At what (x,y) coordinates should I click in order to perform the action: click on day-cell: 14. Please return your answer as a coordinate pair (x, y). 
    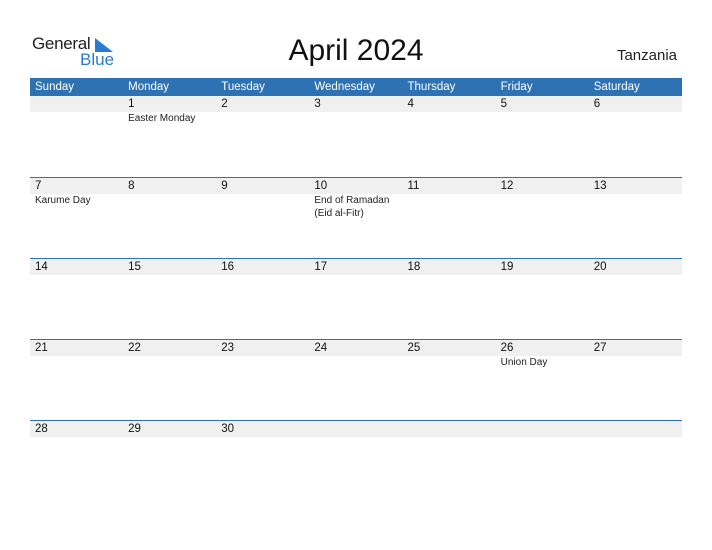
    Looking at the image, I should click on (76, 267).